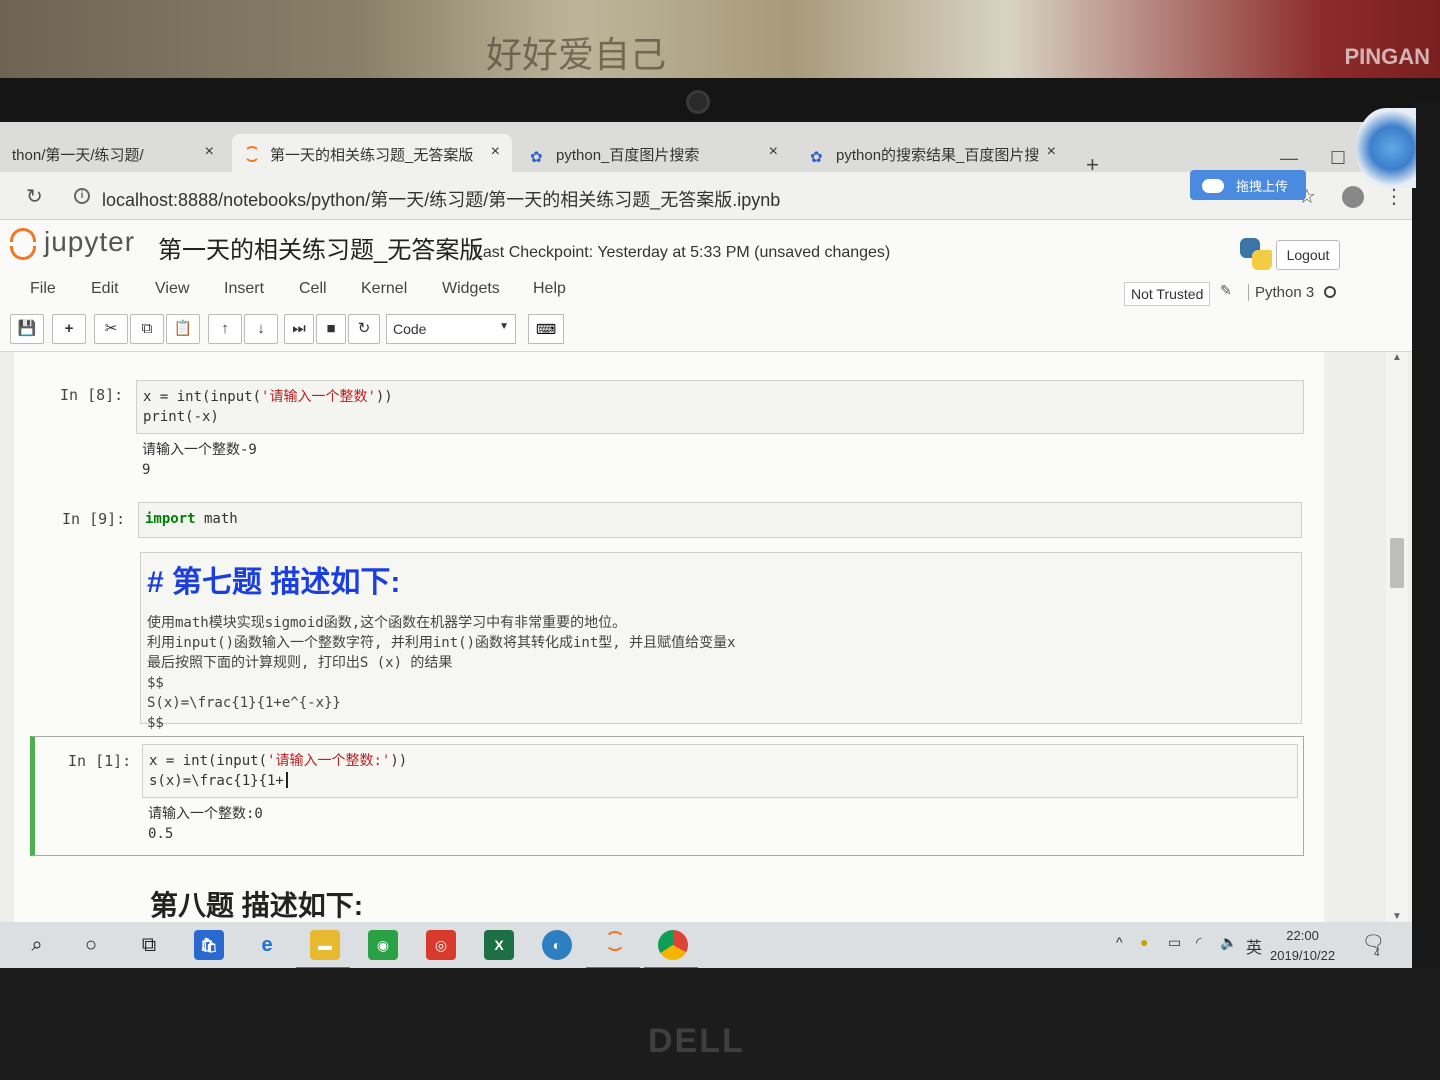  I want to click on save-icon: 💾, so click(27, 329).